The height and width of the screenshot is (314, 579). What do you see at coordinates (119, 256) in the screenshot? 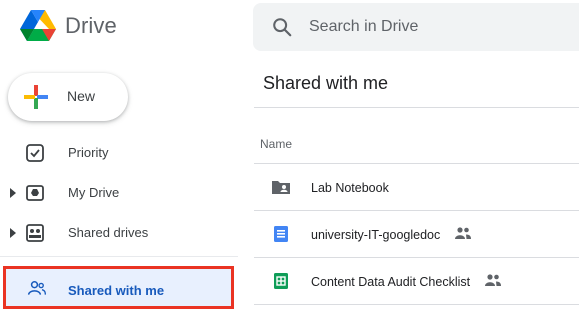
I see `sidebar-divider` at bounding box center [119, 256].